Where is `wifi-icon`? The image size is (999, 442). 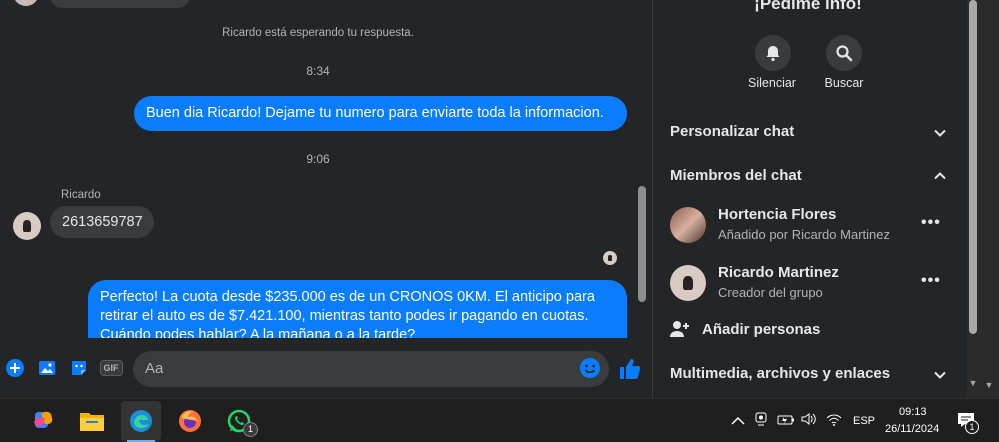 wifi-icon is located at coordinates (834, 422).